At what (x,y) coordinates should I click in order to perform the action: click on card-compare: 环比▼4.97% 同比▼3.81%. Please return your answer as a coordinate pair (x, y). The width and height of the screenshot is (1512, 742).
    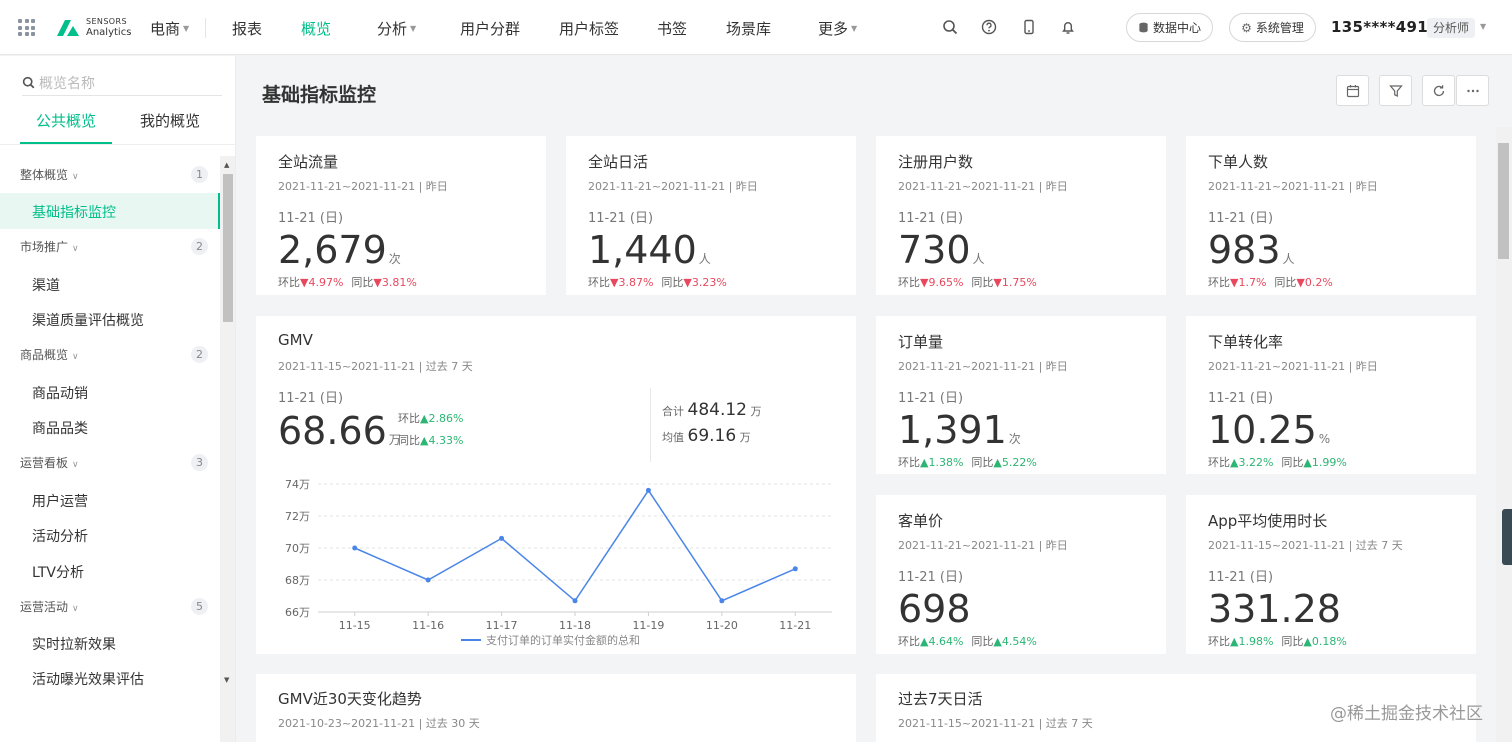
    Looking at the image, I should click on (347, 282).